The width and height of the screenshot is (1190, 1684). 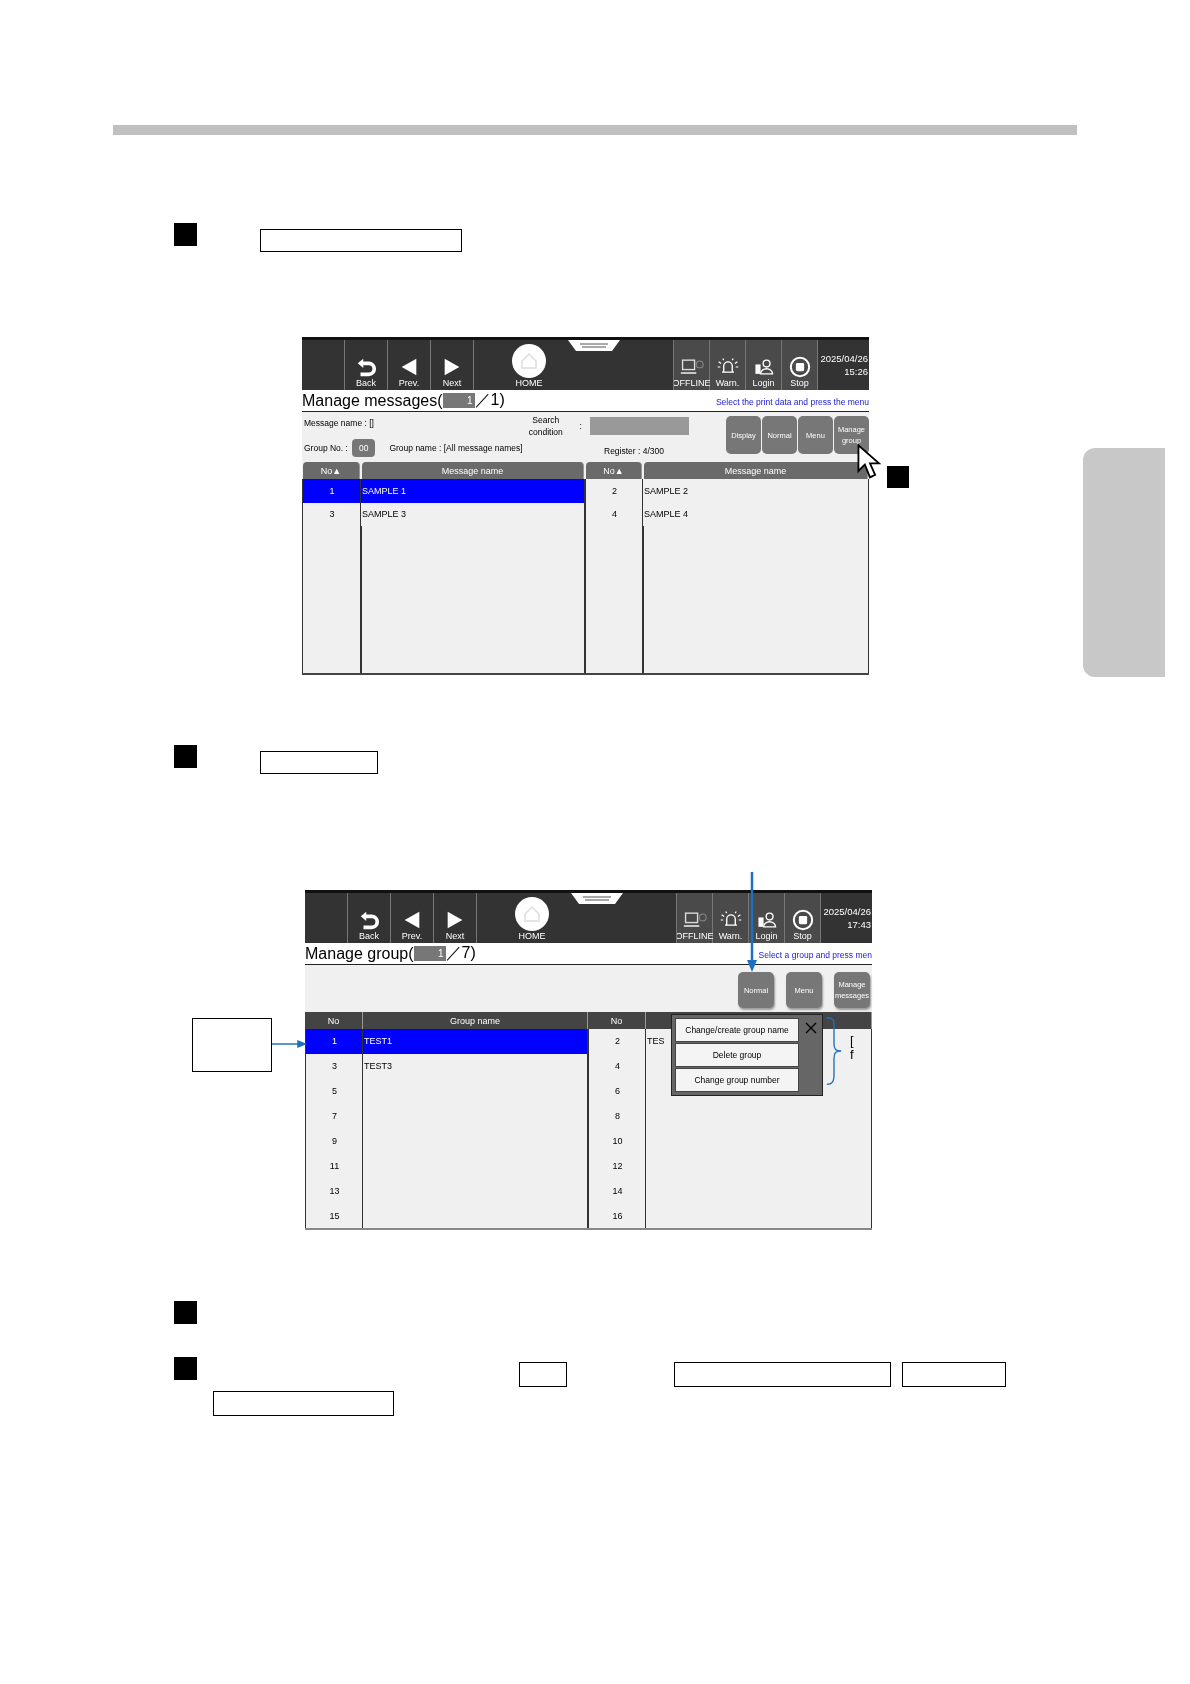 What do you see at coordinates (334, 1091) in the screenshot?
I see `row-number-cell: 5` at bounding box center [334, 1091].